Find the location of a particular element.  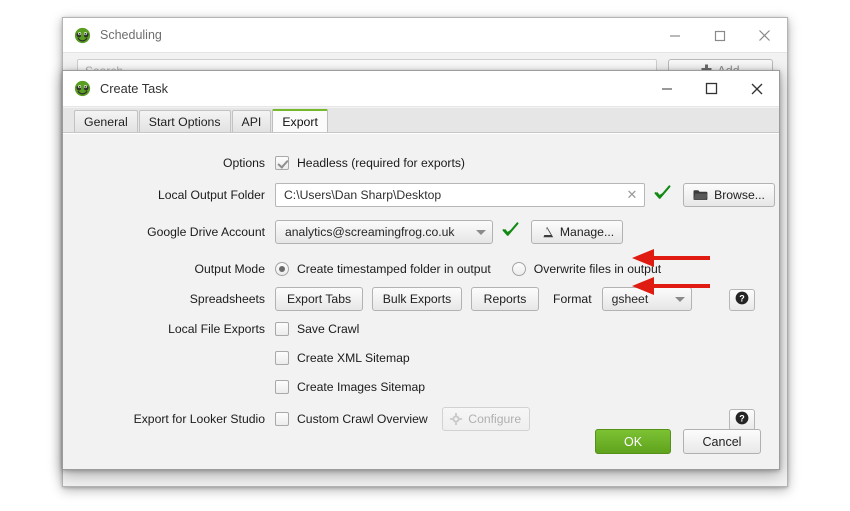

reports-label: Reports is located at coordinates (505, 299).